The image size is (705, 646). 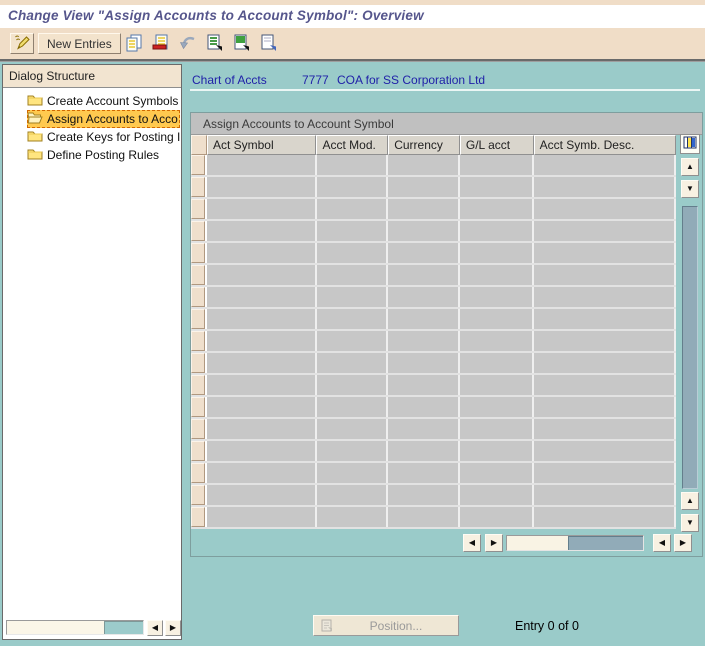 What do you see at coordinates (424, 145) in the screenshot?
I see `column-header-currency: Currency` at bounding box center [424, 145].